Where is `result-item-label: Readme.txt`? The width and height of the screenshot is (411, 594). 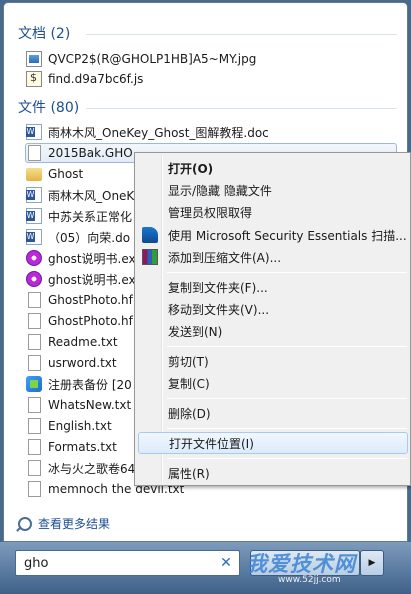
result-item-label: Readme.txt is located at coordinates (83, 342).